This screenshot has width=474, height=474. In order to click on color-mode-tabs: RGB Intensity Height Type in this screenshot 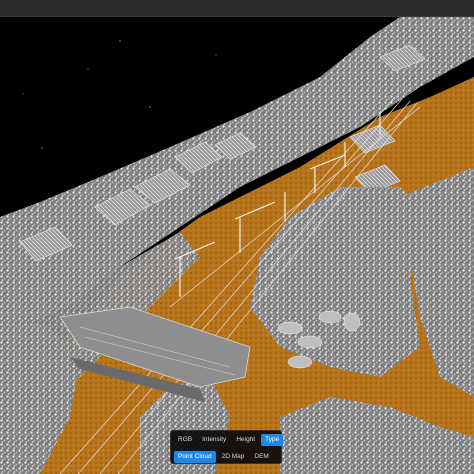, I will do `click(229, 440)`.